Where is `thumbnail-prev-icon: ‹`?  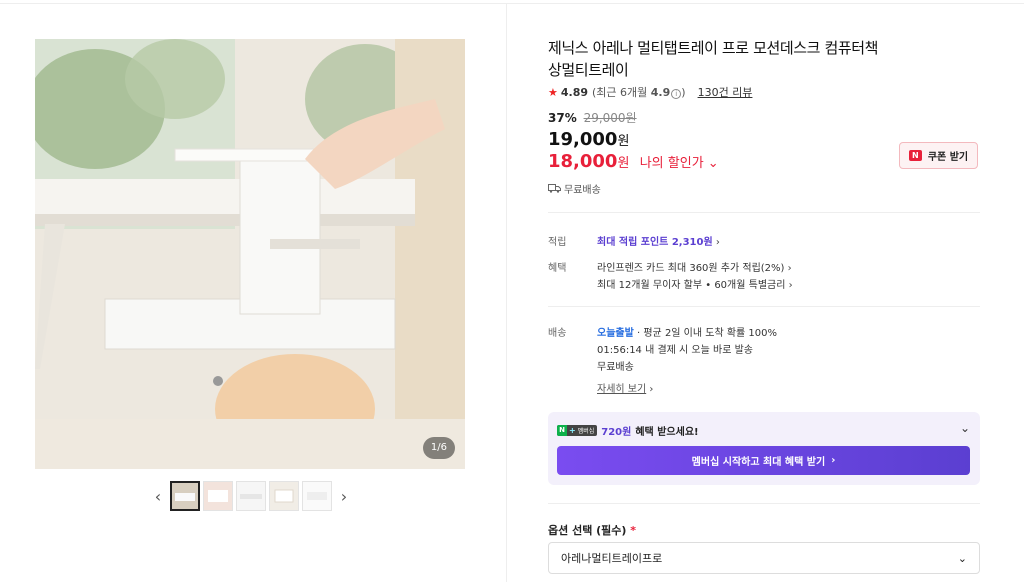
thumbnail-prev-icon: ‹ is located at coordinates (158, 496).